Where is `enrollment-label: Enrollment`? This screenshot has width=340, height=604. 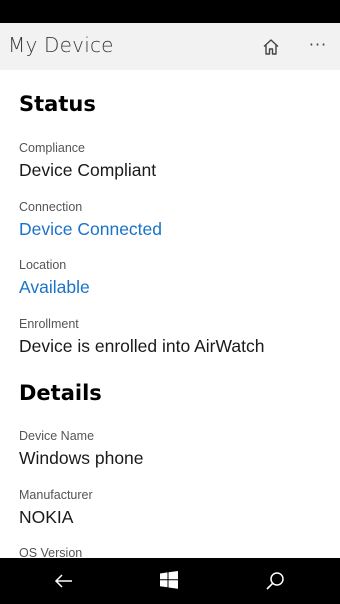 enrollment-label: Enrollment is located at coordinates (49, 324).